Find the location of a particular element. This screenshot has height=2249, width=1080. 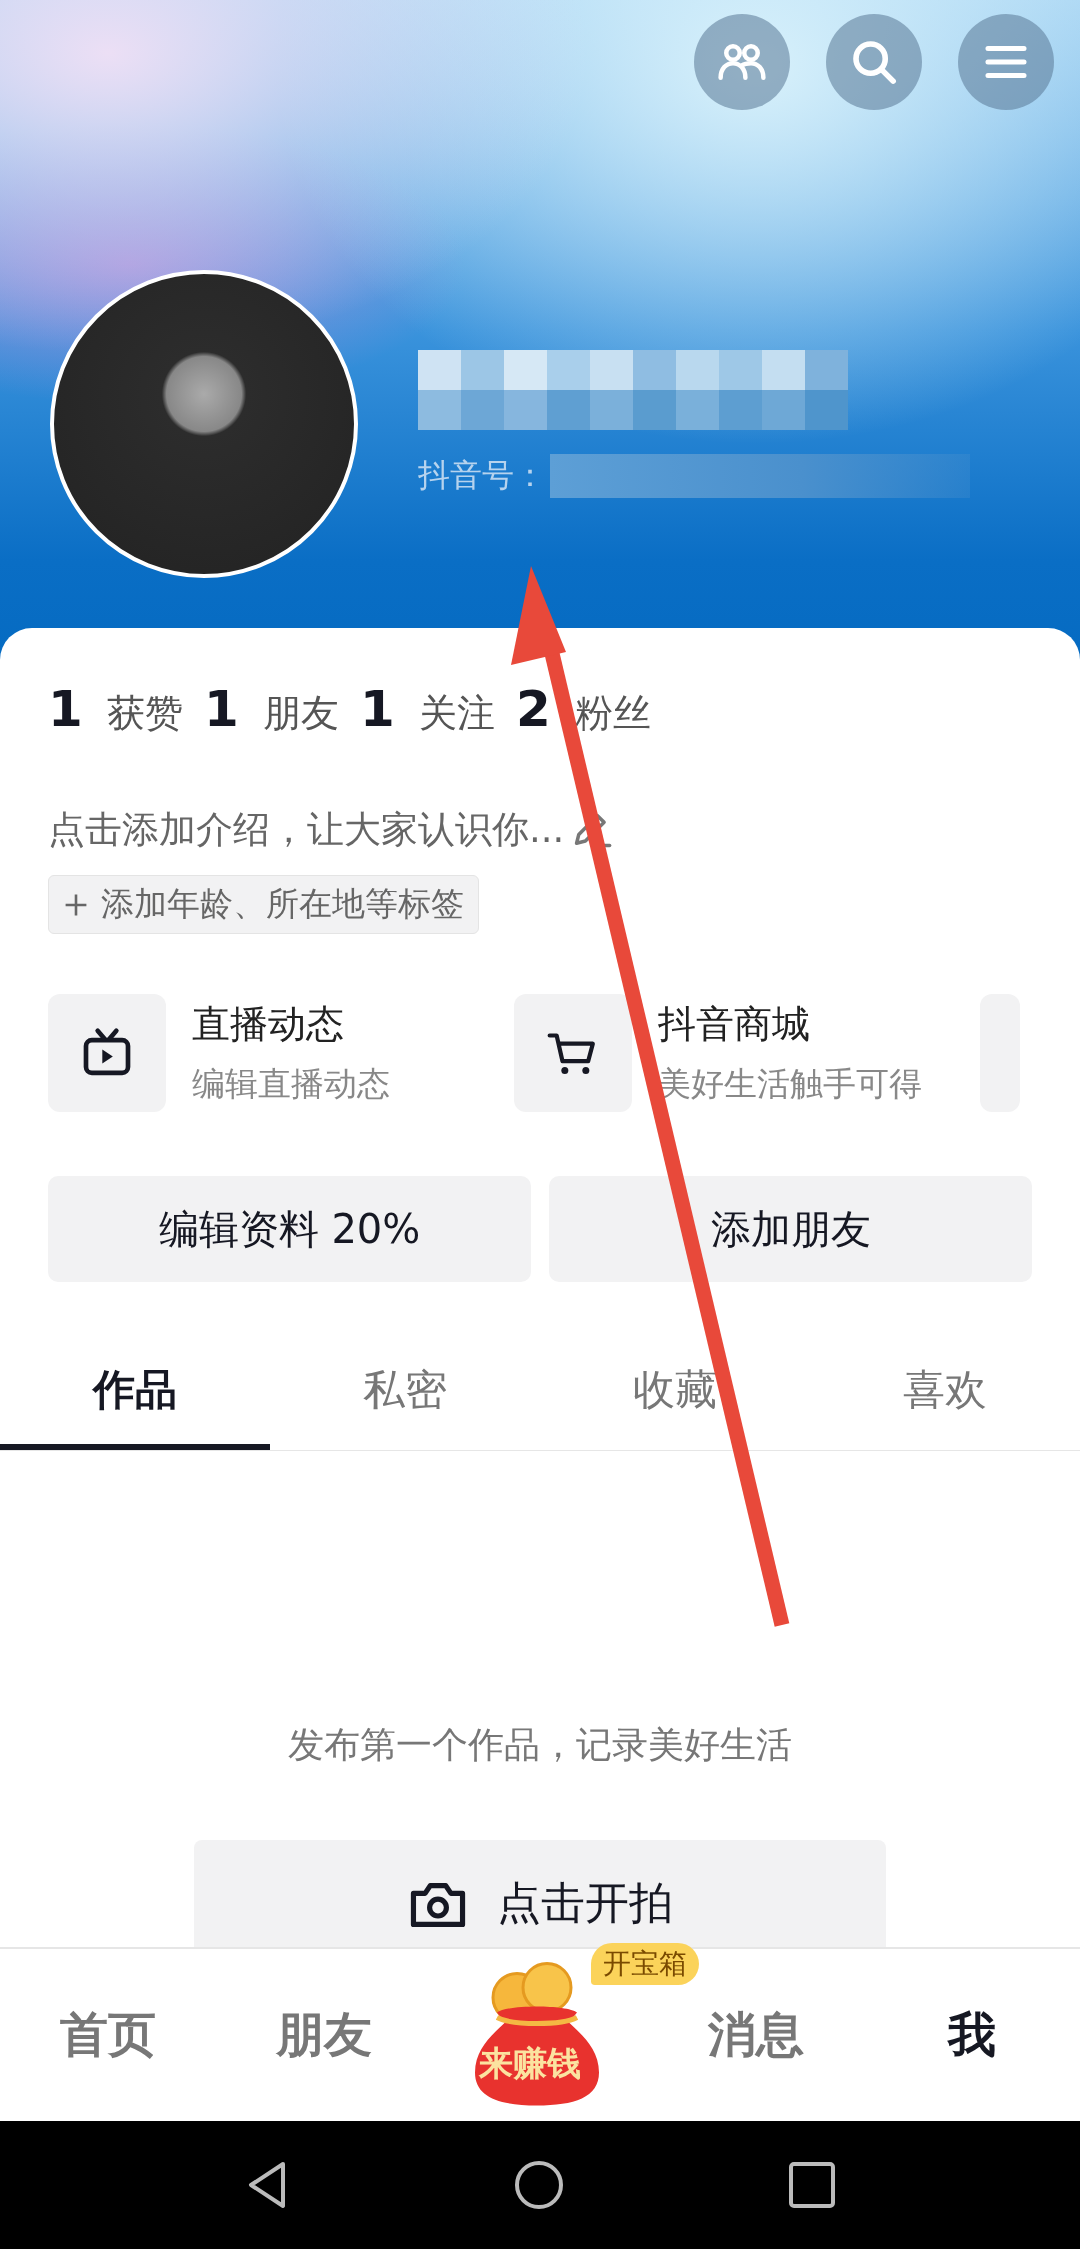

stat-label: 关注 is located at coordinates (444, 713).